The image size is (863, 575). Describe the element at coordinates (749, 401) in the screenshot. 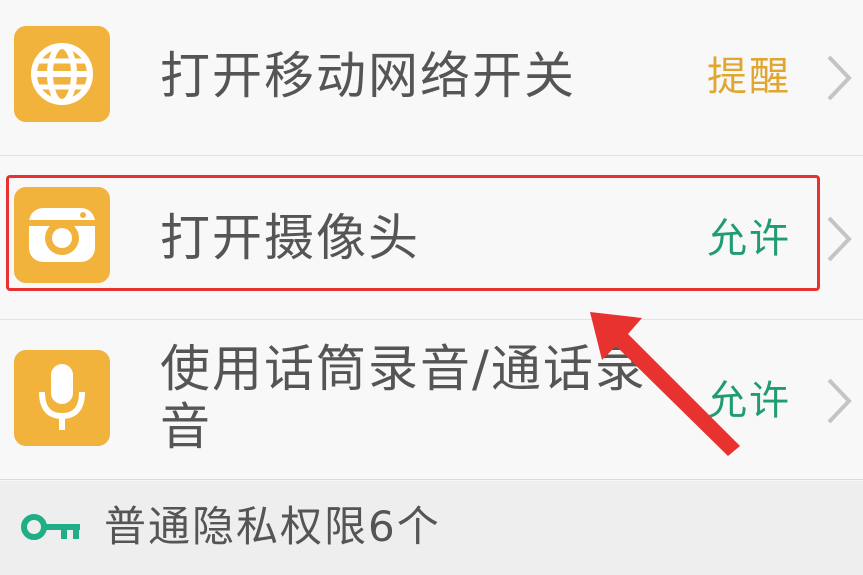

I see `permission-status: 允许` at that location.